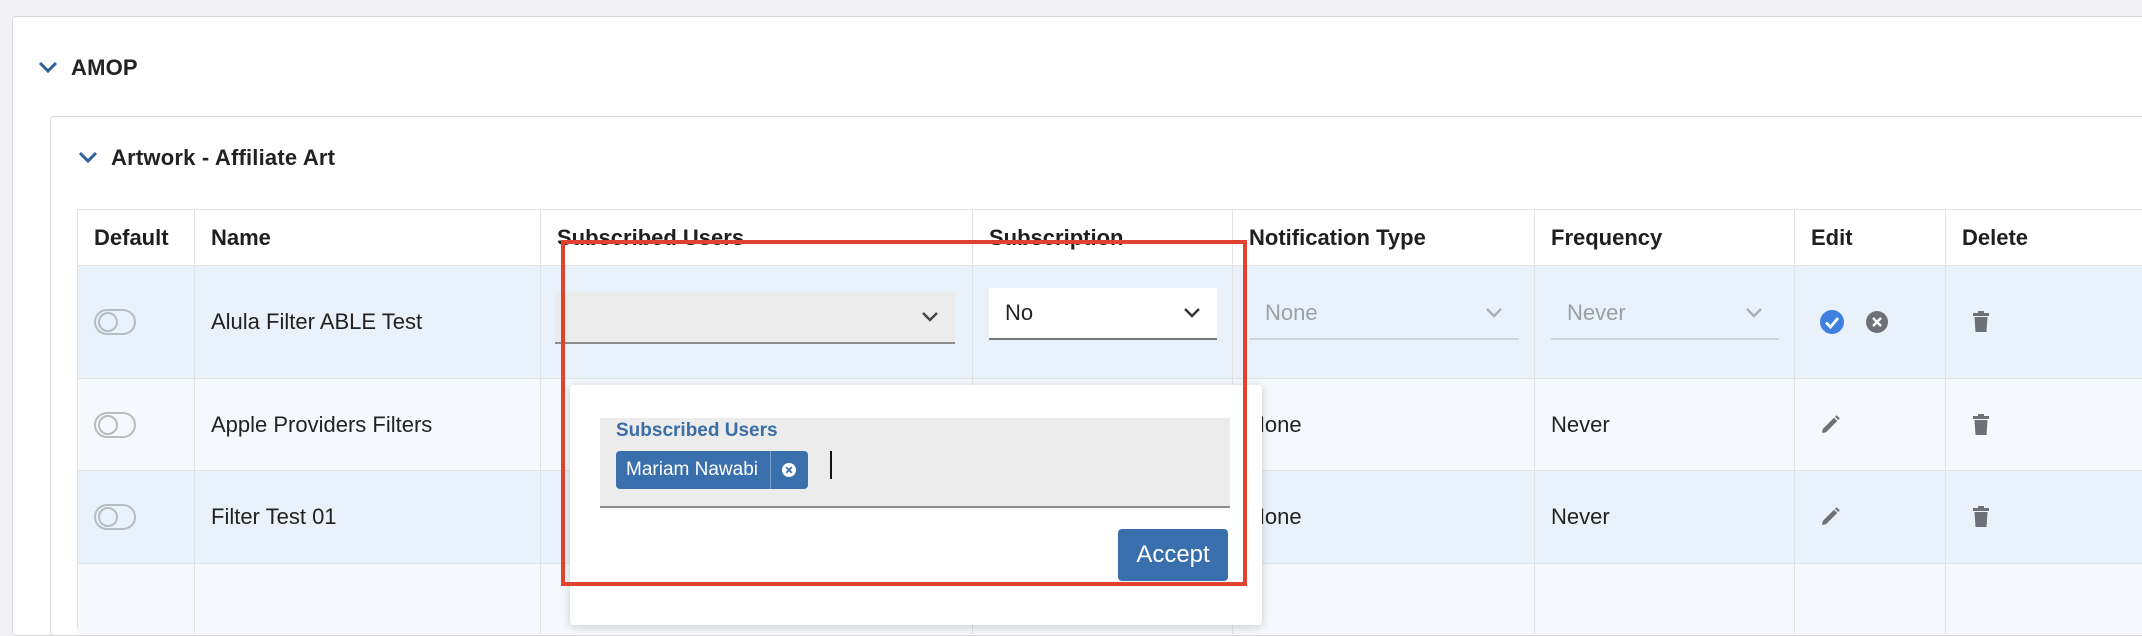 Image resolution: width=2142 pixels, height=636 pixels. Describe the element at coordinates (1019, 312) in the screenshot. I see `subscription-value: No` at that location.